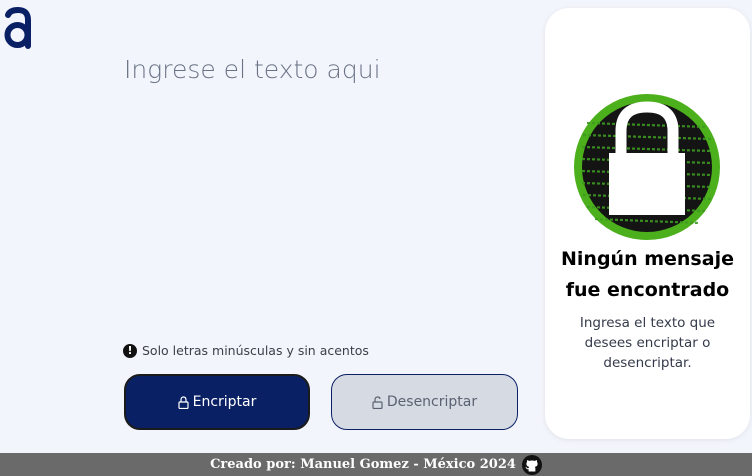  I want to click on footer-text: Creado por: Manuel Gomez - México 2024, so click(363, 464).